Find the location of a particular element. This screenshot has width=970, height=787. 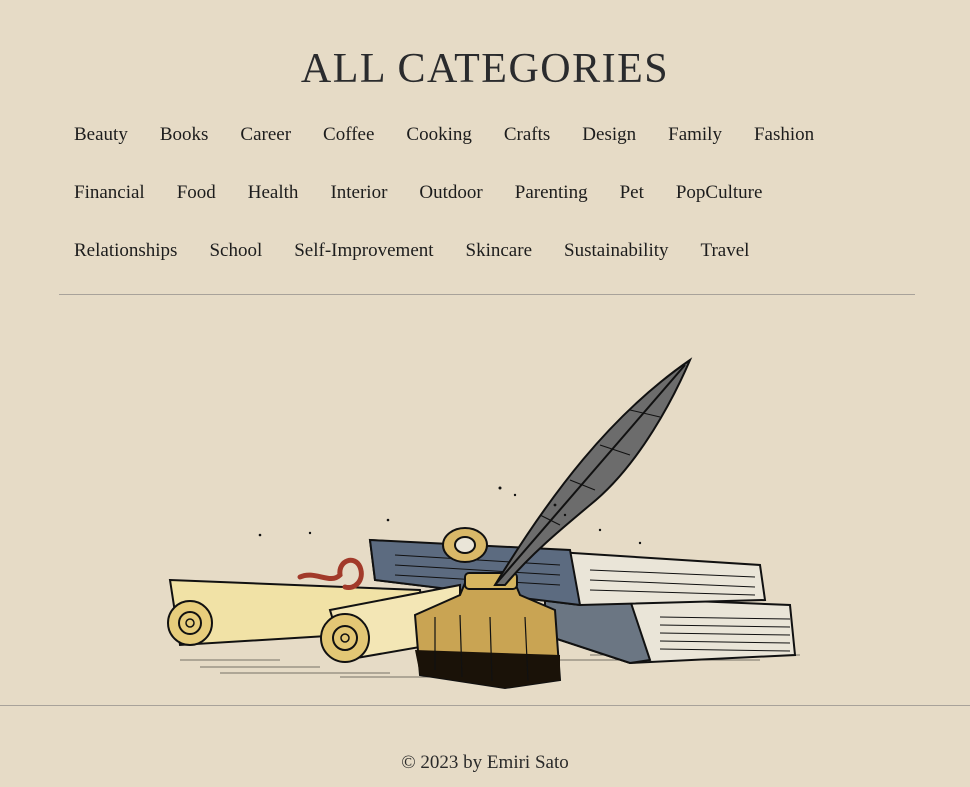

category-link-financial: Financial is located at coordinates (109, 192).